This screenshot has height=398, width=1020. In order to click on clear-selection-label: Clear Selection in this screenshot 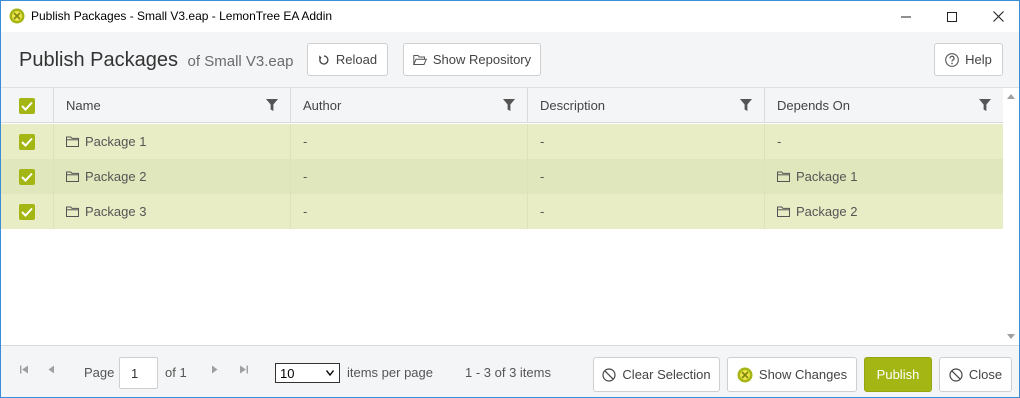, I will do `click(666, 374)`.